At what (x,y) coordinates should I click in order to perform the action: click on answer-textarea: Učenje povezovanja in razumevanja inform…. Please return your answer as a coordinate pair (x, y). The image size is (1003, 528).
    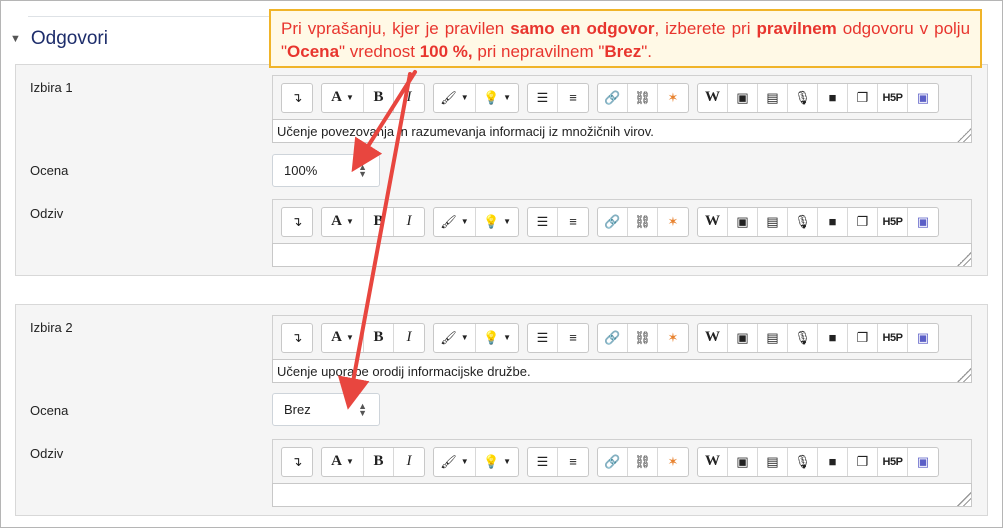
    Looking at the image, I should click on (622, 131).